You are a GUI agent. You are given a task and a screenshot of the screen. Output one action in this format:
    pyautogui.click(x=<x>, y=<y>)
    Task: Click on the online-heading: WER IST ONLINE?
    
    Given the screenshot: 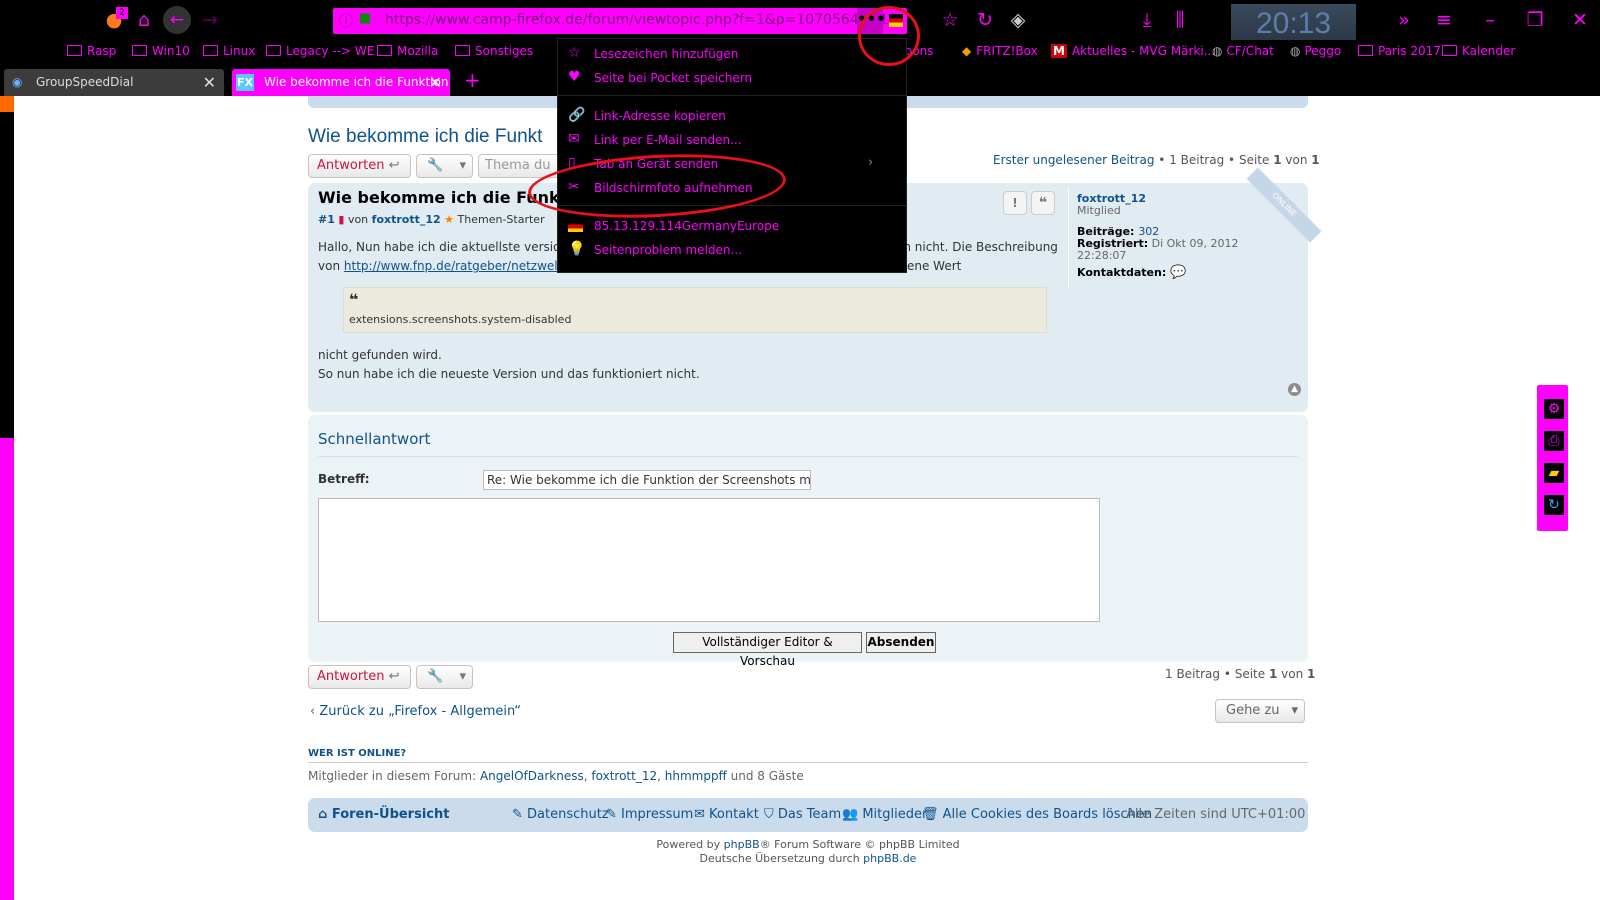 What is the action you would take?
    pyautogui.click(x=357, y=753)
    